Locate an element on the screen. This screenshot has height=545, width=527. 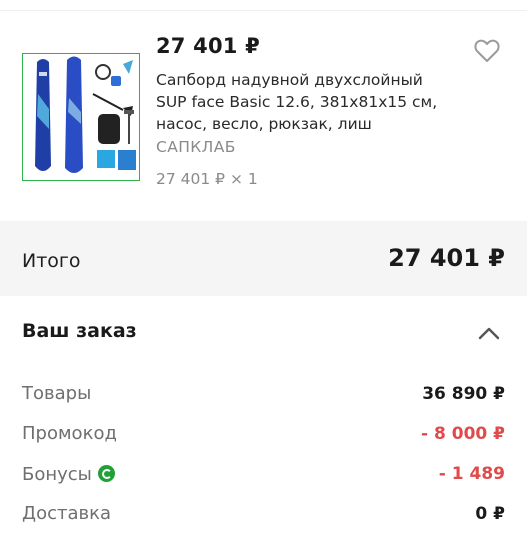
summary-label: Доставка is located at coordinates (66, 513).